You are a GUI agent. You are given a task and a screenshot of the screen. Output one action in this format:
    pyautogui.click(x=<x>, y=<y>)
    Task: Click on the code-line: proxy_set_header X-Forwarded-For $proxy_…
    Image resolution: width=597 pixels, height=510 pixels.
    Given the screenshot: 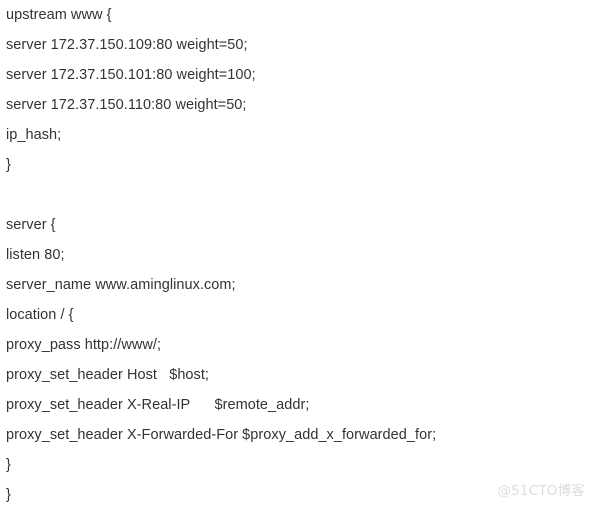 What is the action you would take?
    pyautogui.click(x=221, y=435)
    